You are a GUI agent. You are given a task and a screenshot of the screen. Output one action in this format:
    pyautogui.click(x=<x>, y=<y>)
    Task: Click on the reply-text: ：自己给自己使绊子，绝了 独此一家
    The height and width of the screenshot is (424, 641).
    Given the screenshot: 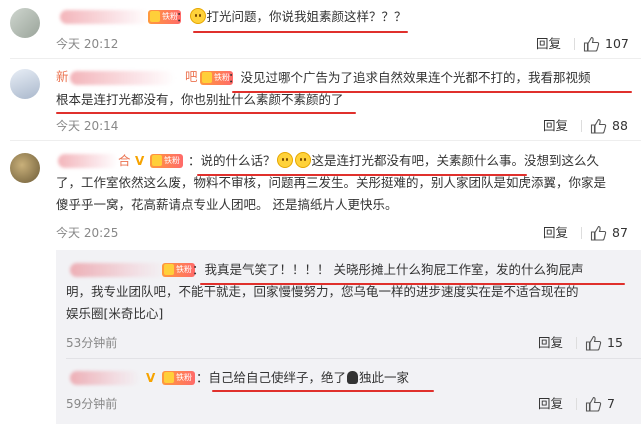 What is the action you would take?
    pyautogui.click(x=303, y=377)
    